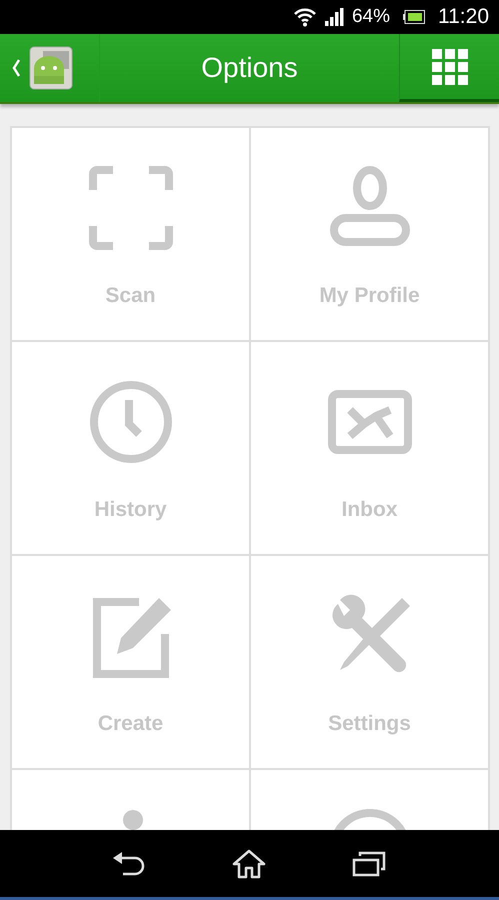 This screenshot has width=499, height=900. Describe the element at coordinates (130, 296) in the screenshot. I see `tile-label: Scan` at that location.